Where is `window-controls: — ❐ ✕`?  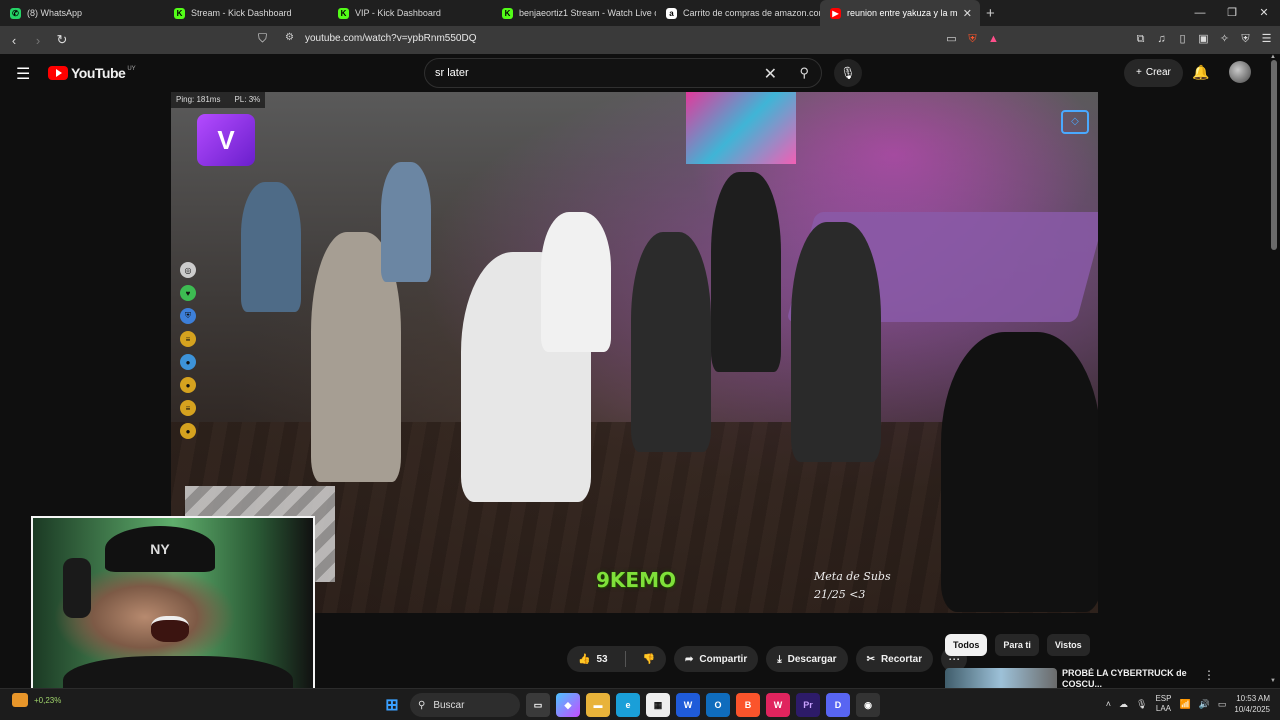
window-controls: — ❐ ✕ is located at coordinates (1232, 13).